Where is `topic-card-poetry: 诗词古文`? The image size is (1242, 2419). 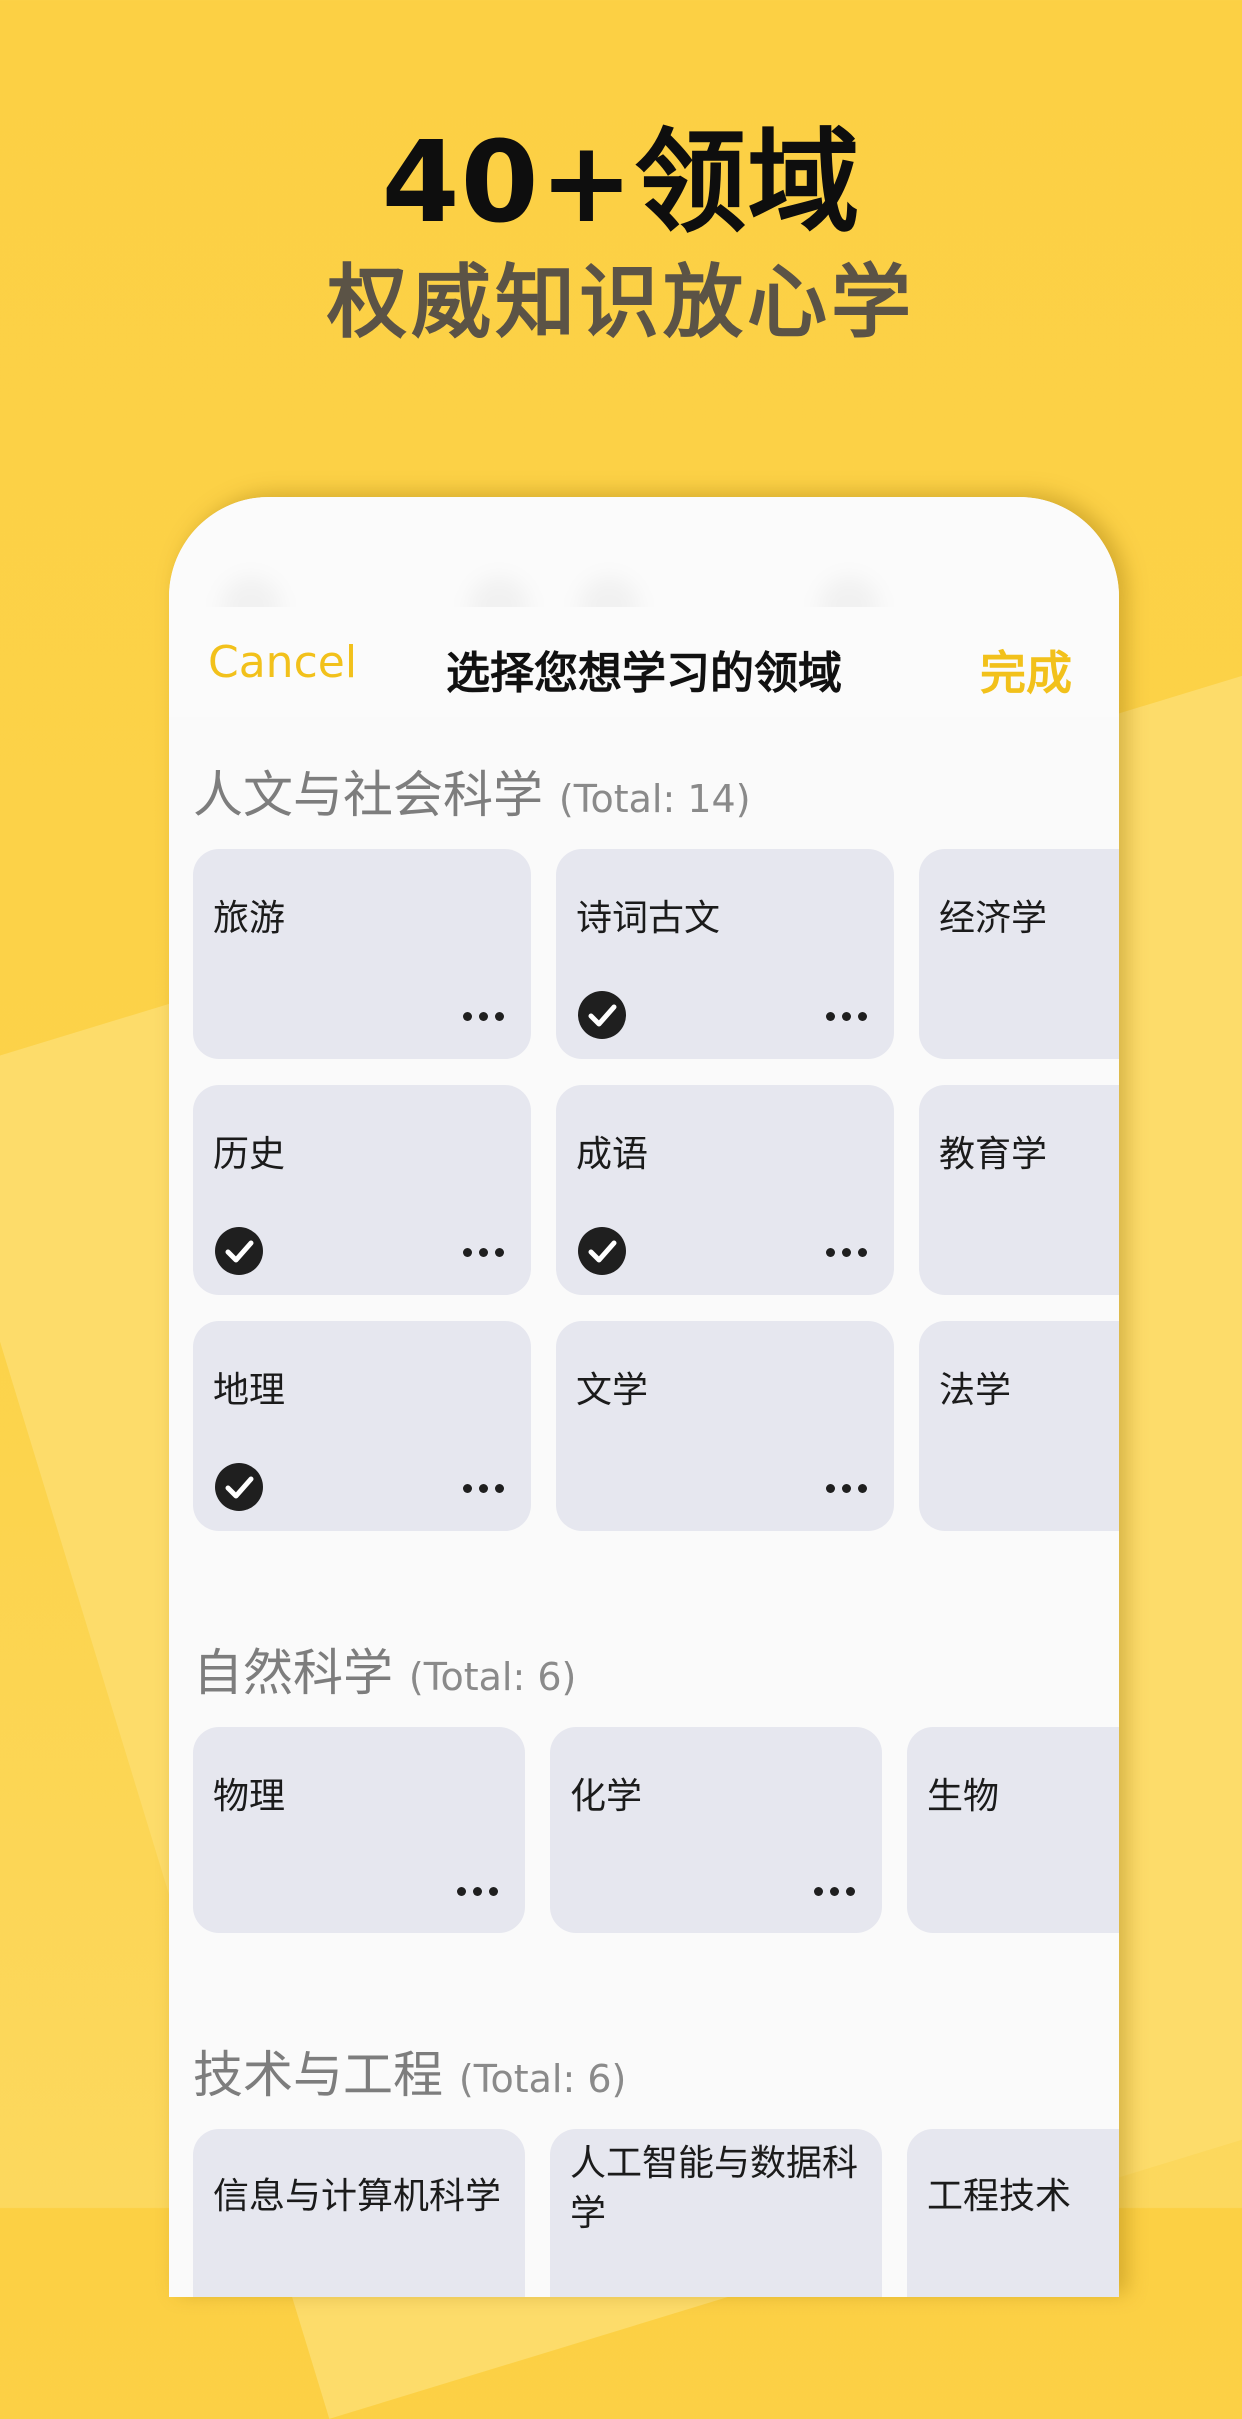 topic-card-poetry: 诗词古文 is located at coordinates (725, 954).